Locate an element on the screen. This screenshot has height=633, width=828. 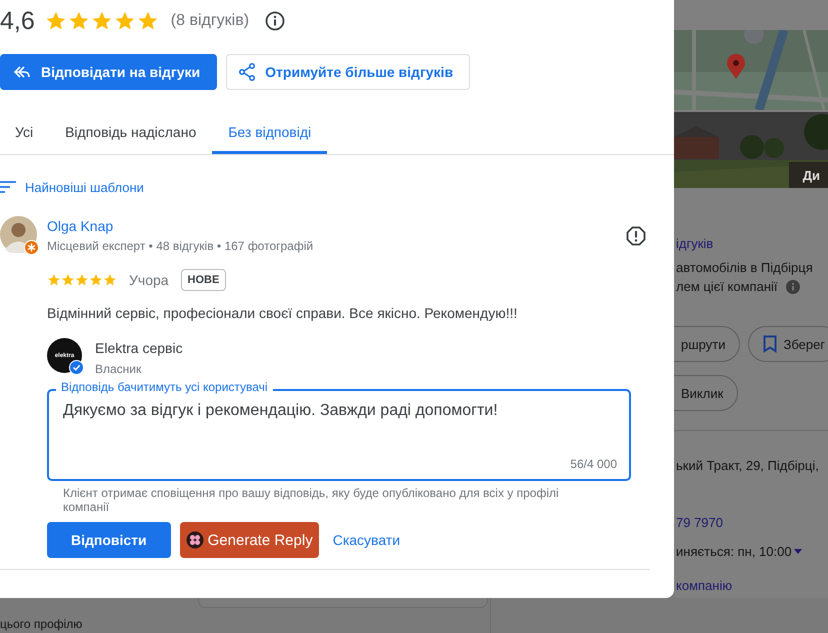
phone-link: 79 7970 is located at coordinates (751, 522).